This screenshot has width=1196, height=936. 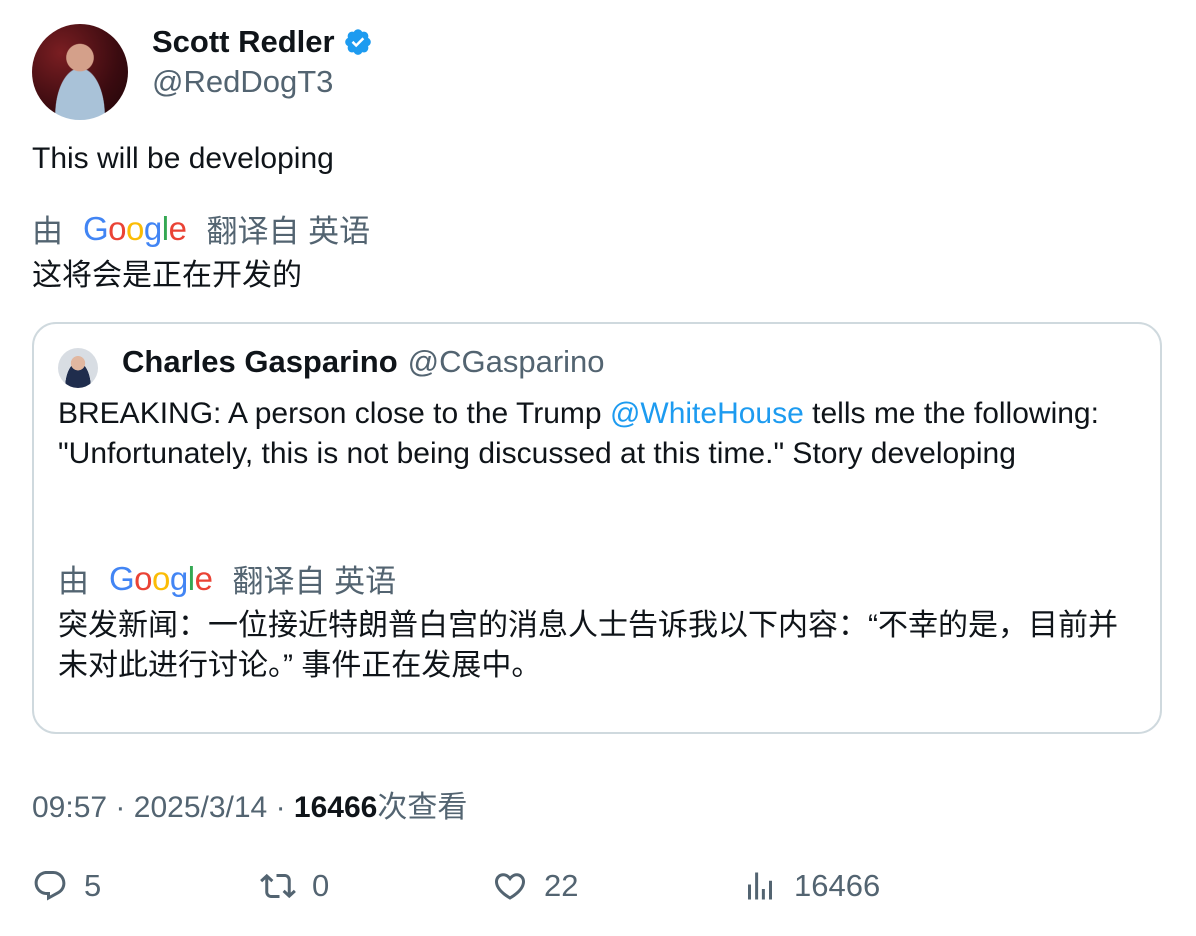 I want to click on quoted-author-row: Charles Gasparino @CGasparino, so click(x=363, y=362).